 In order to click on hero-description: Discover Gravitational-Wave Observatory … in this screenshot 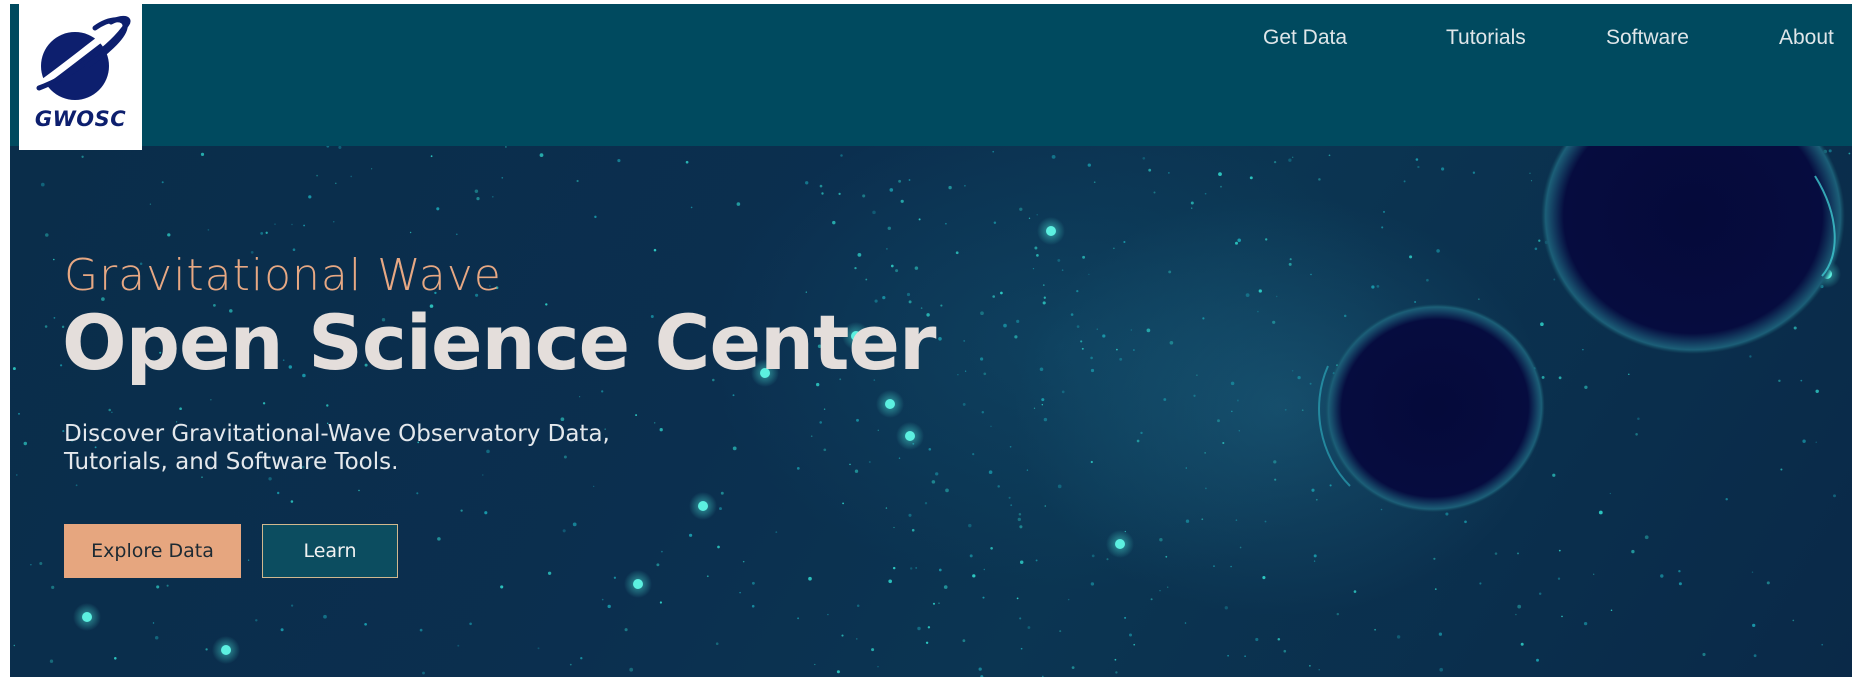, I will do `click(337, 448)`.